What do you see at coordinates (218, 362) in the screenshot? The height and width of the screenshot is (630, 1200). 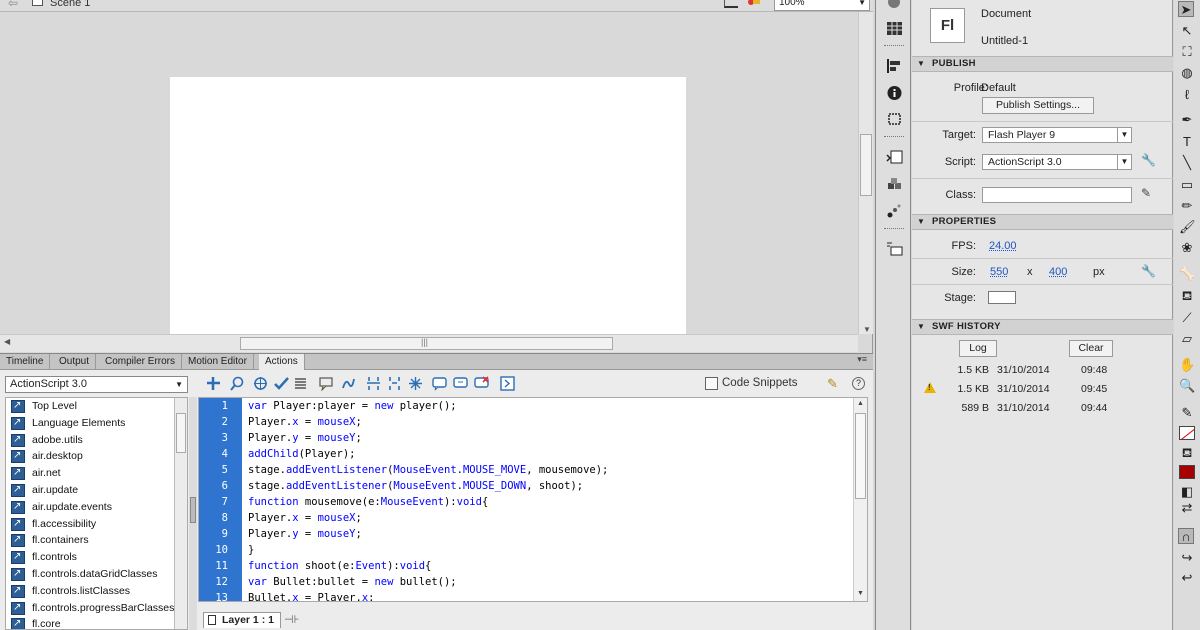 I see `tab-motion-editor: Motion Editor` at bounding box center [218, 362].